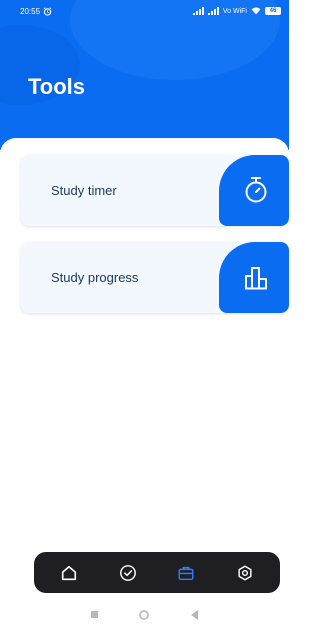  What do you see at coordinates (234, 11) in the screenshot?
I see `network-label: Vo WiFi` at bounding box center [234, 11].